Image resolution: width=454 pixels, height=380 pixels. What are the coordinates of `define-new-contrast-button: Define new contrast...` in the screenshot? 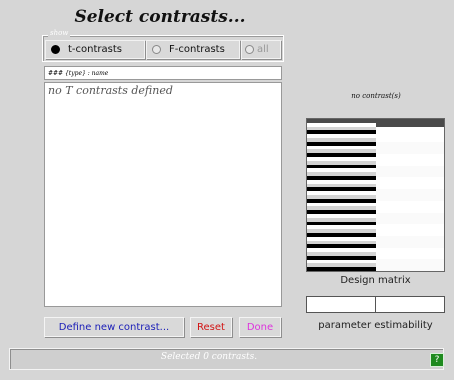 It's located at (114, 327).